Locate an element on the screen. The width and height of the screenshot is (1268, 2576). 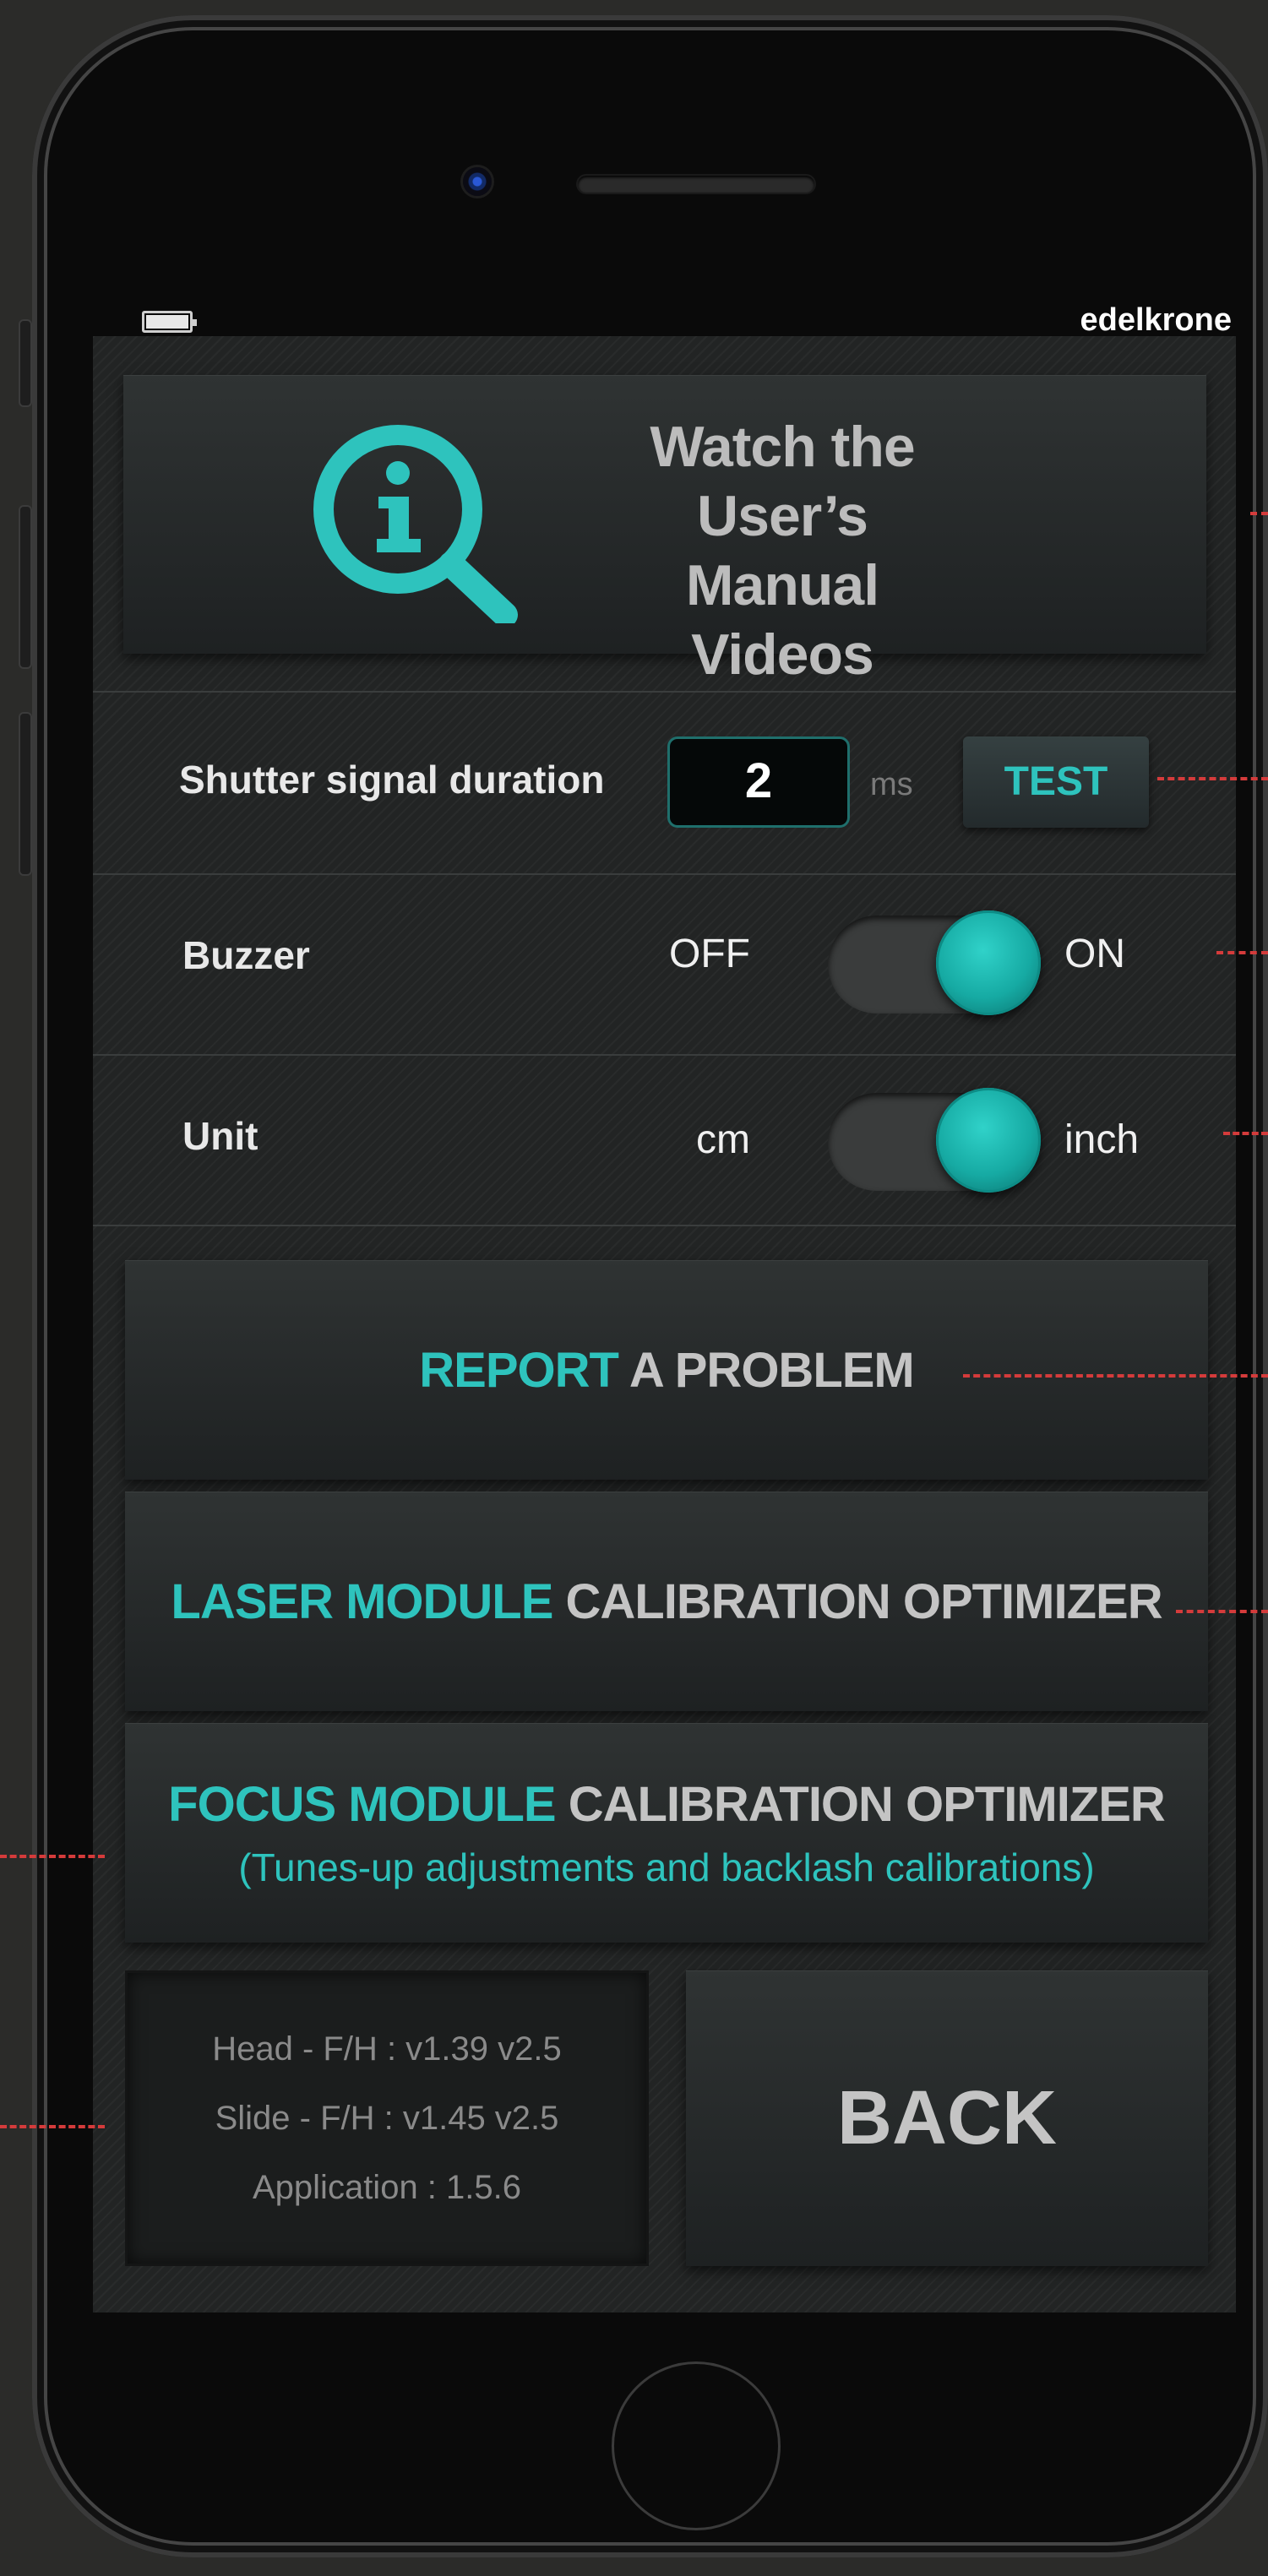
manual-videos-button: Watch the User’s Manual Videos is located at coordinates (664, 531).